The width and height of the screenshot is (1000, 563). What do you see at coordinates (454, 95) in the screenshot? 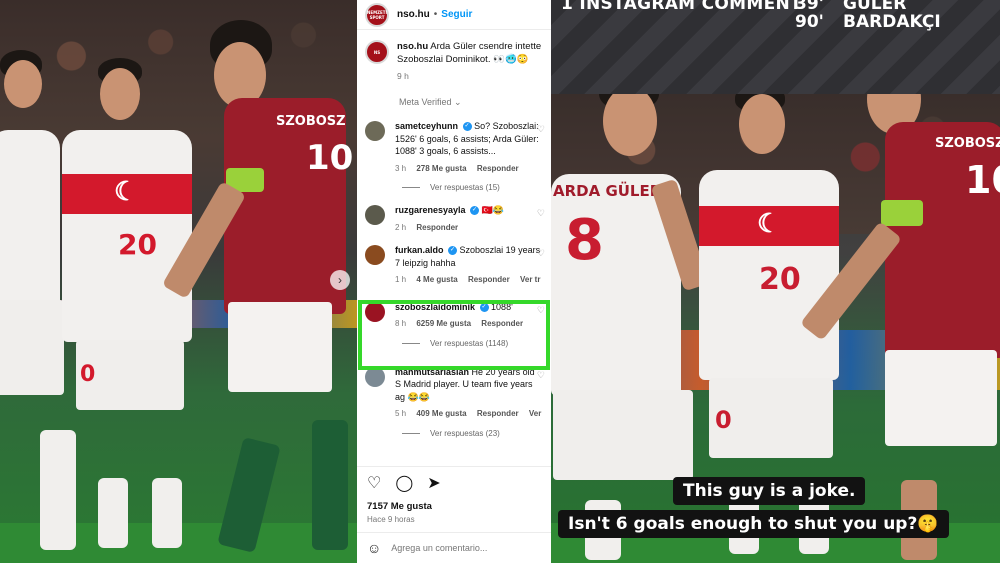
I see `meta-verified-label: Meta Verified ⌄` at bounding box center [454, 95].